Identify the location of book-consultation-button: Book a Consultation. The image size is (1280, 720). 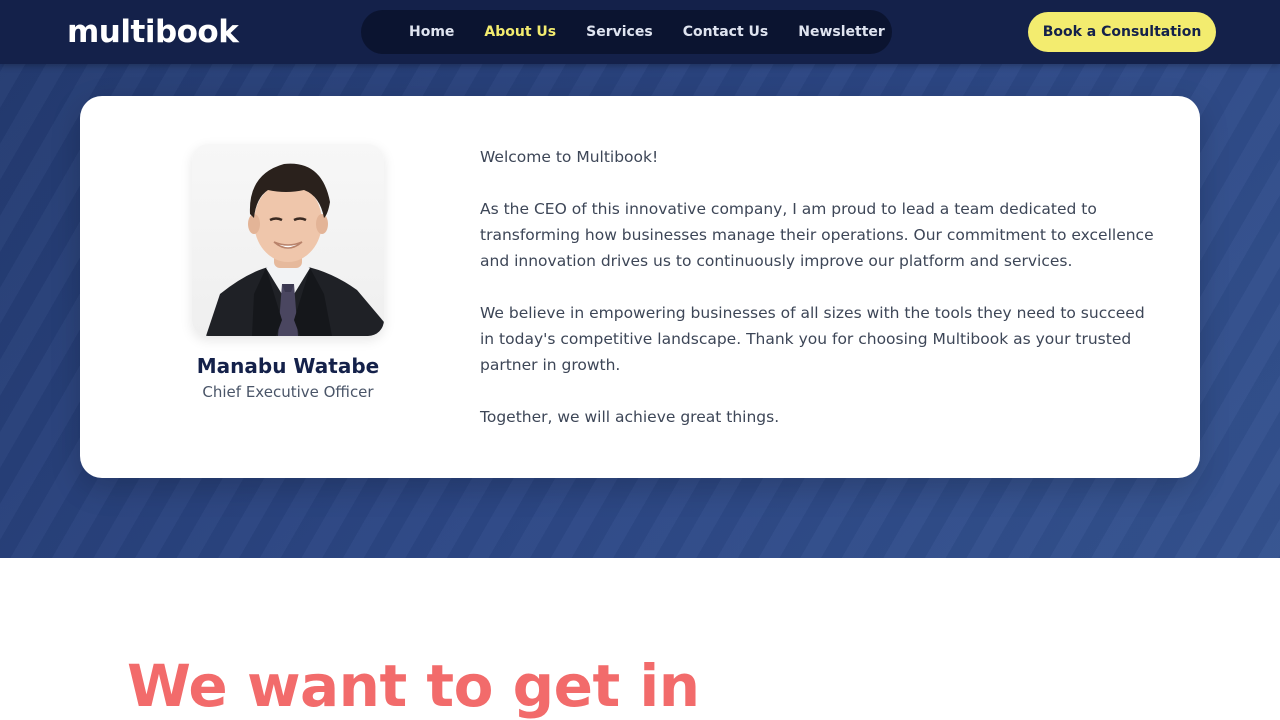
(1122, 32).